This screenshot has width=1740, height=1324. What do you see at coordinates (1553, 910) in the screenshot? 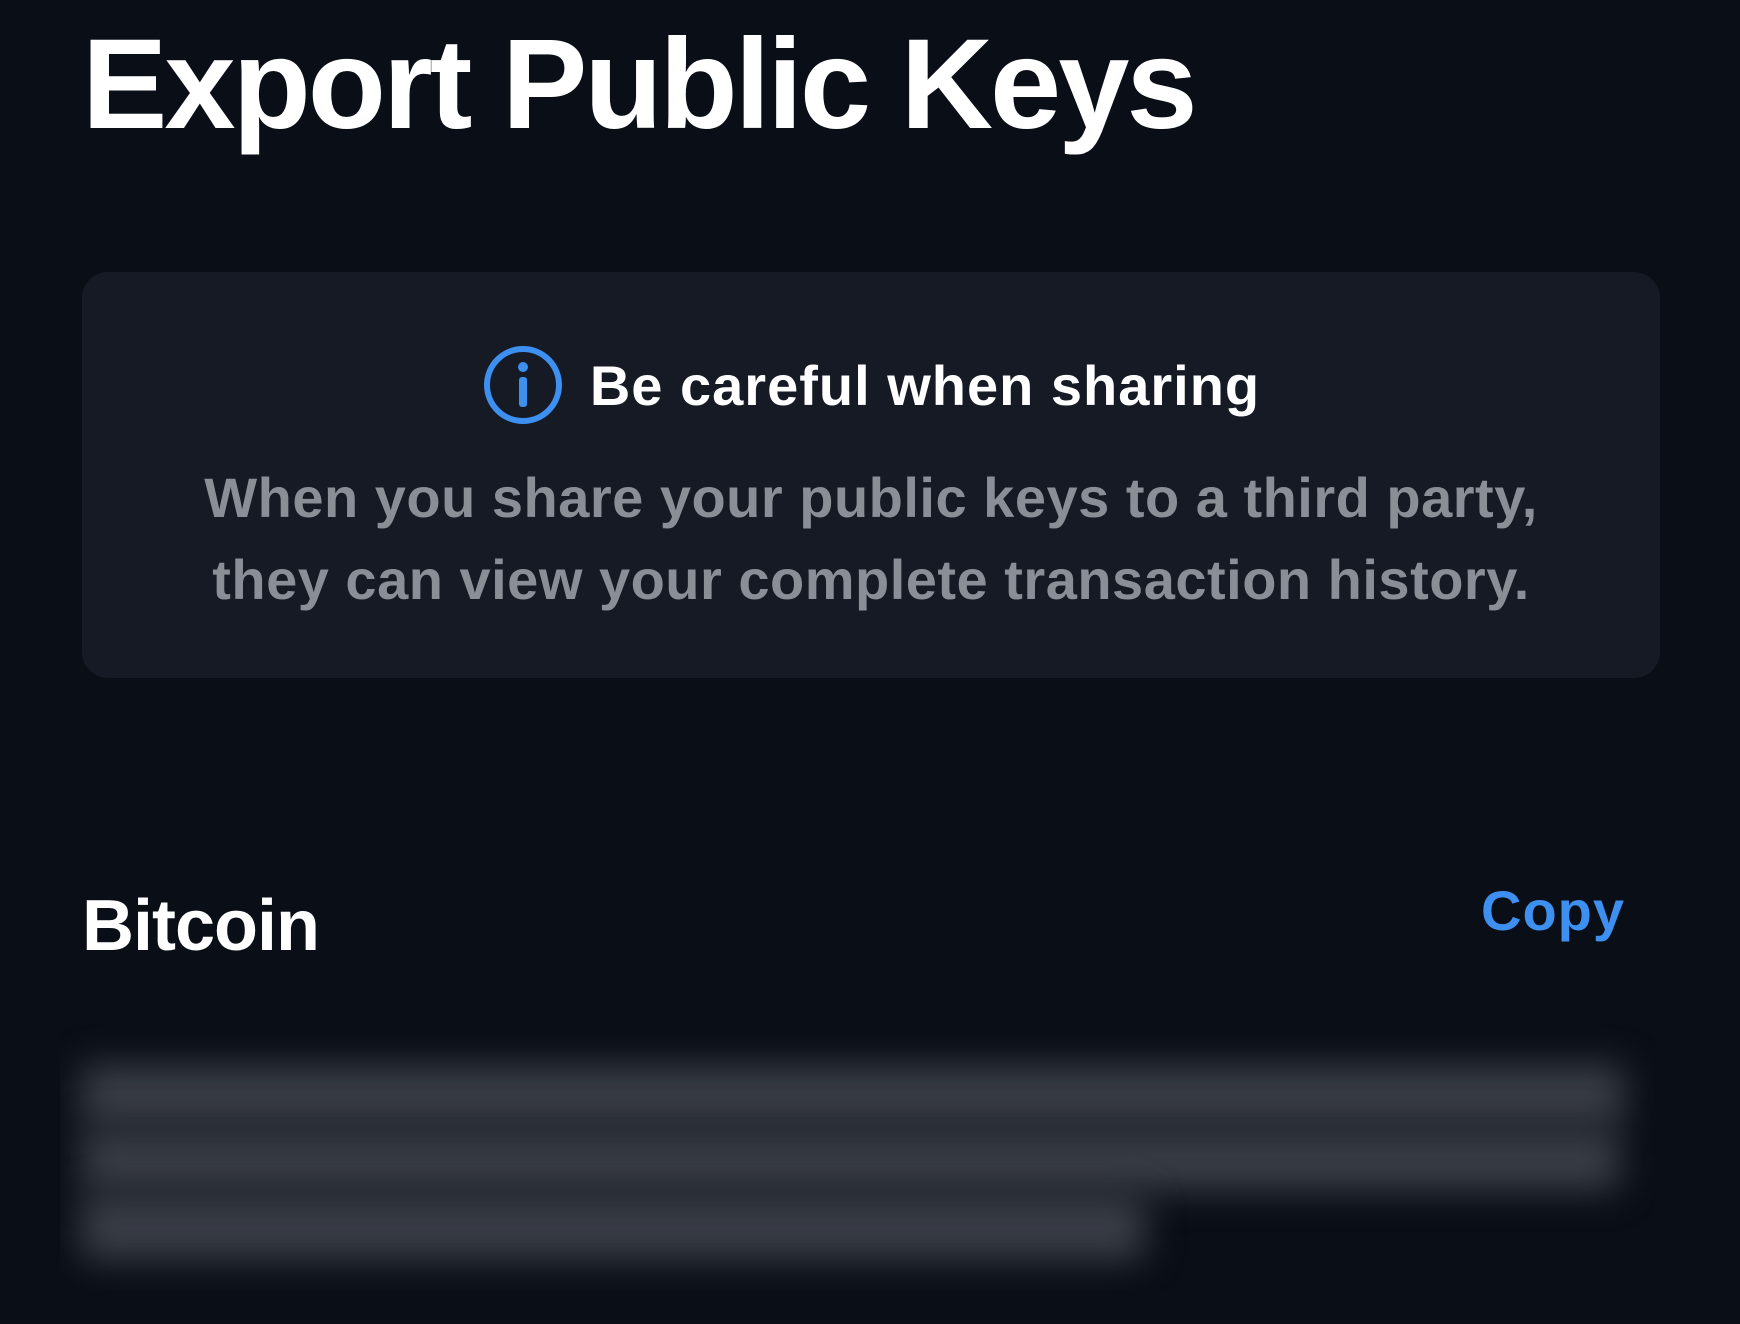
I see `copy-button: Copy` at bounding box center [1553, 910].